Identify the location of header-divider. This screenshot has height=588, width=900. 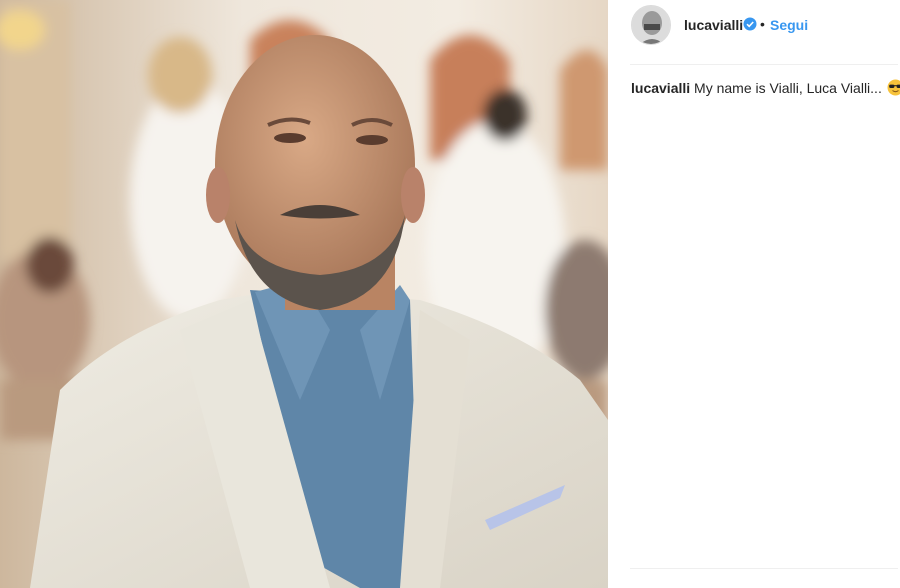
(764, 64).